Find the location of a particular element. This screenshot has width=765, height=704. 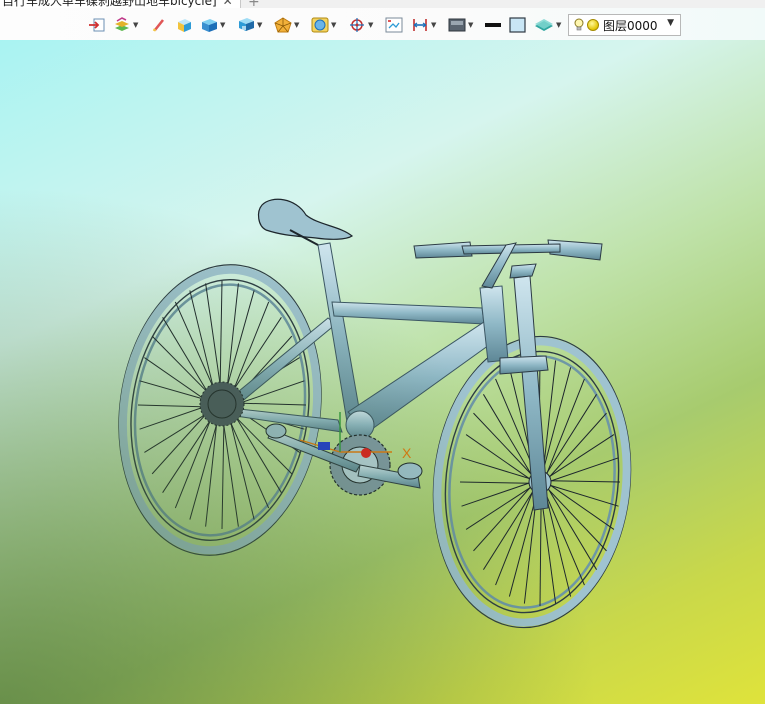

tab-bar: 自行车成人单车碟刹越野山地车bicycle] ✕ + is located at coordinates (382, 4).